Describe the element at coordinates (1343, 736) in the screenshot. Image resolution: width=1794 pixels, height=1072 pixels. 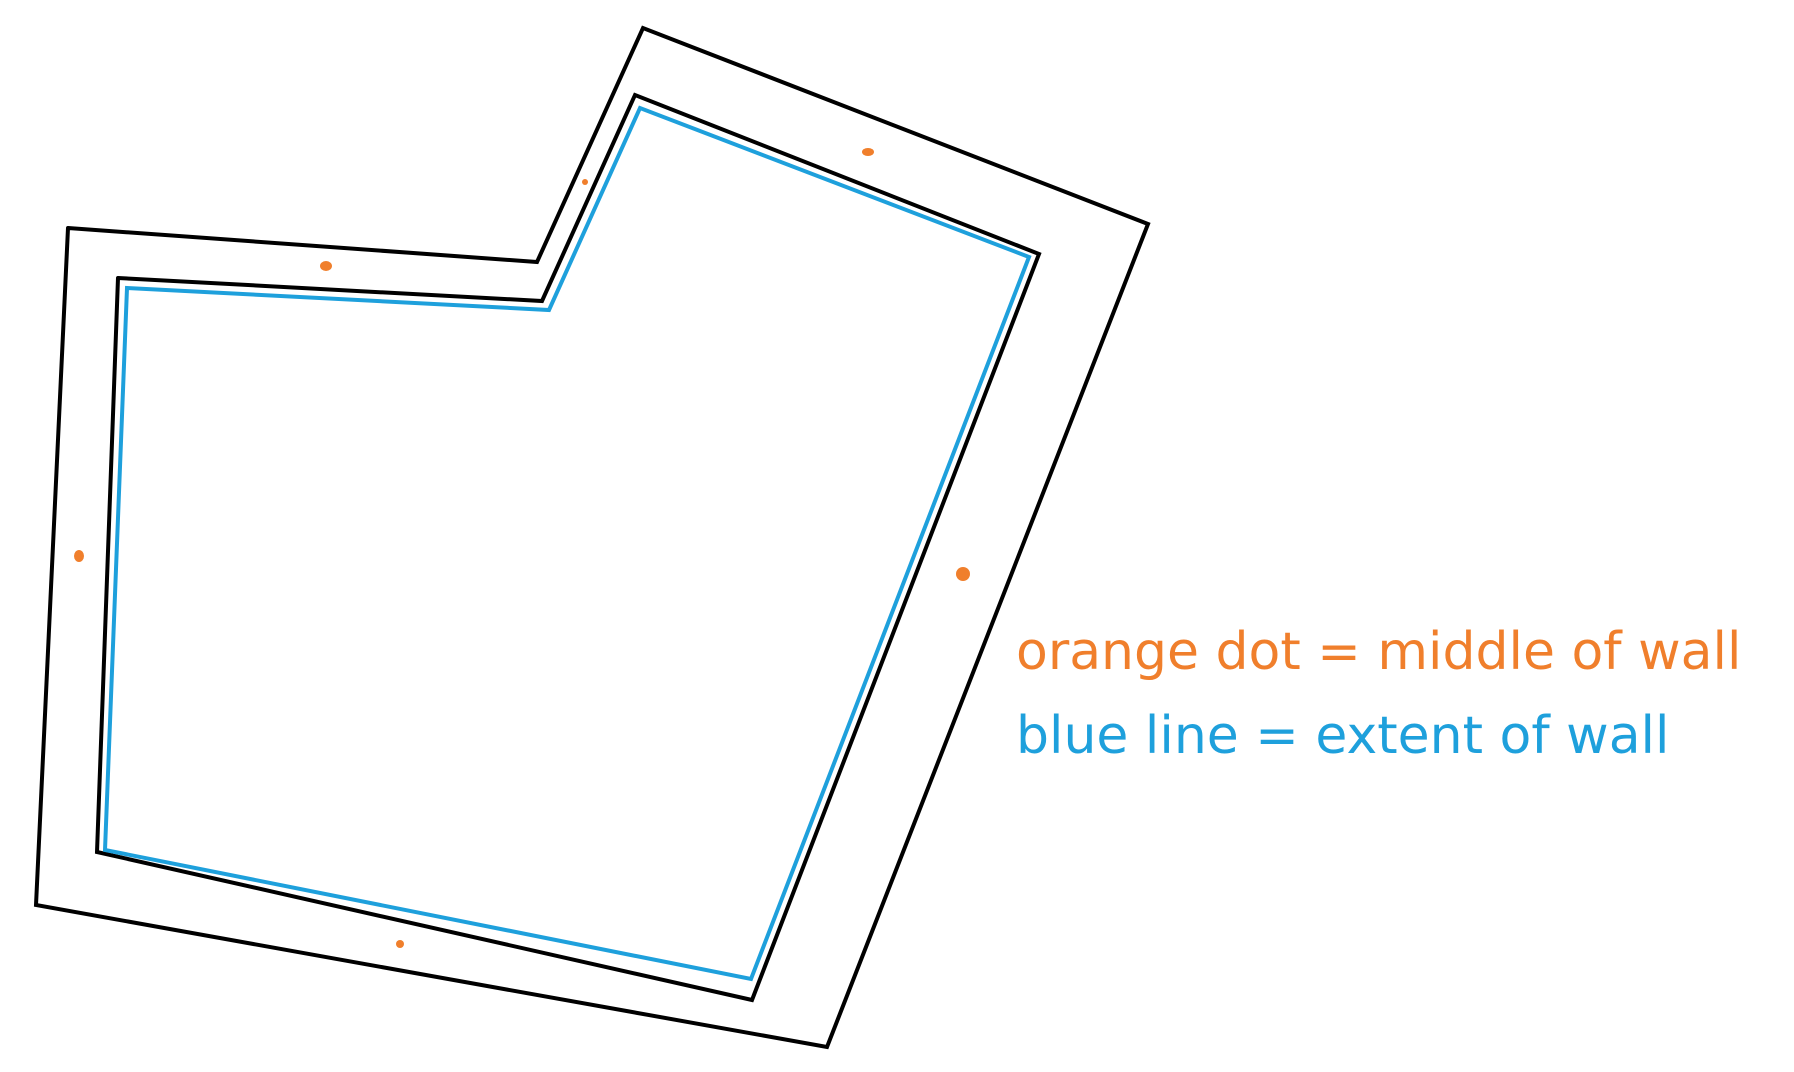
I see `legend-blue-line-text: blue line = extent of wall` at that location.